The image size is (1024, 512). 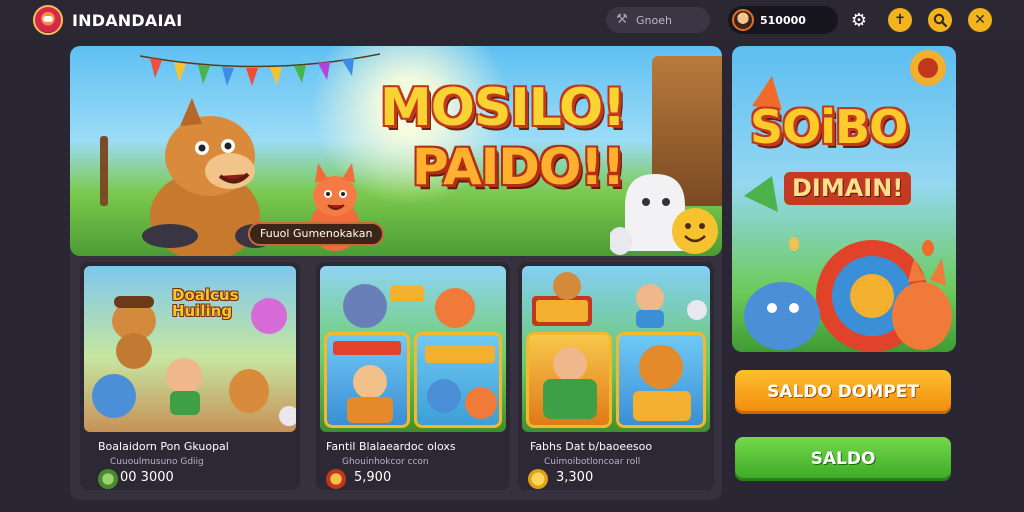 I want to click on smiley-ball, so click(x=695, y=231).